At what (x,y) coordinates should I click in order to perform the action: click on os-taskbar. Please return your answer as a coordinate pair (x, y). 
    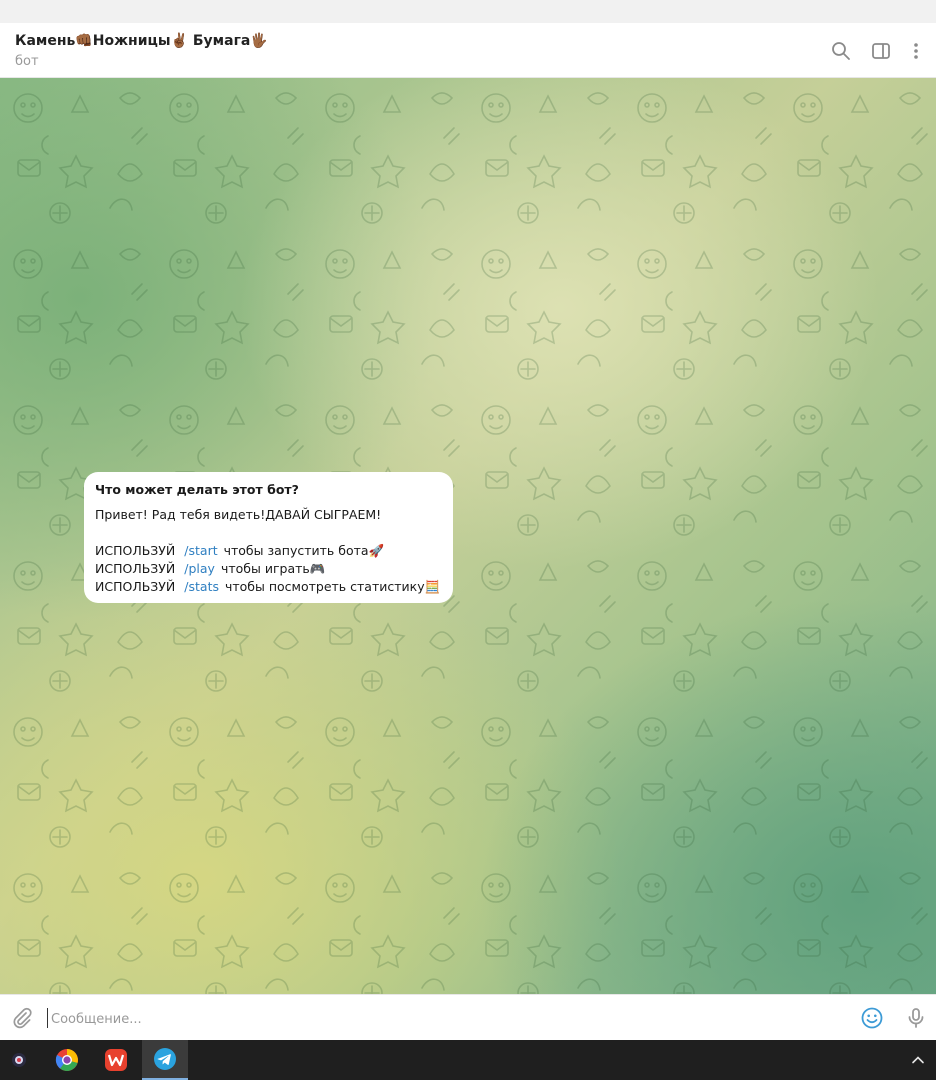
    Looking at the image, I should click on (468, 1060).